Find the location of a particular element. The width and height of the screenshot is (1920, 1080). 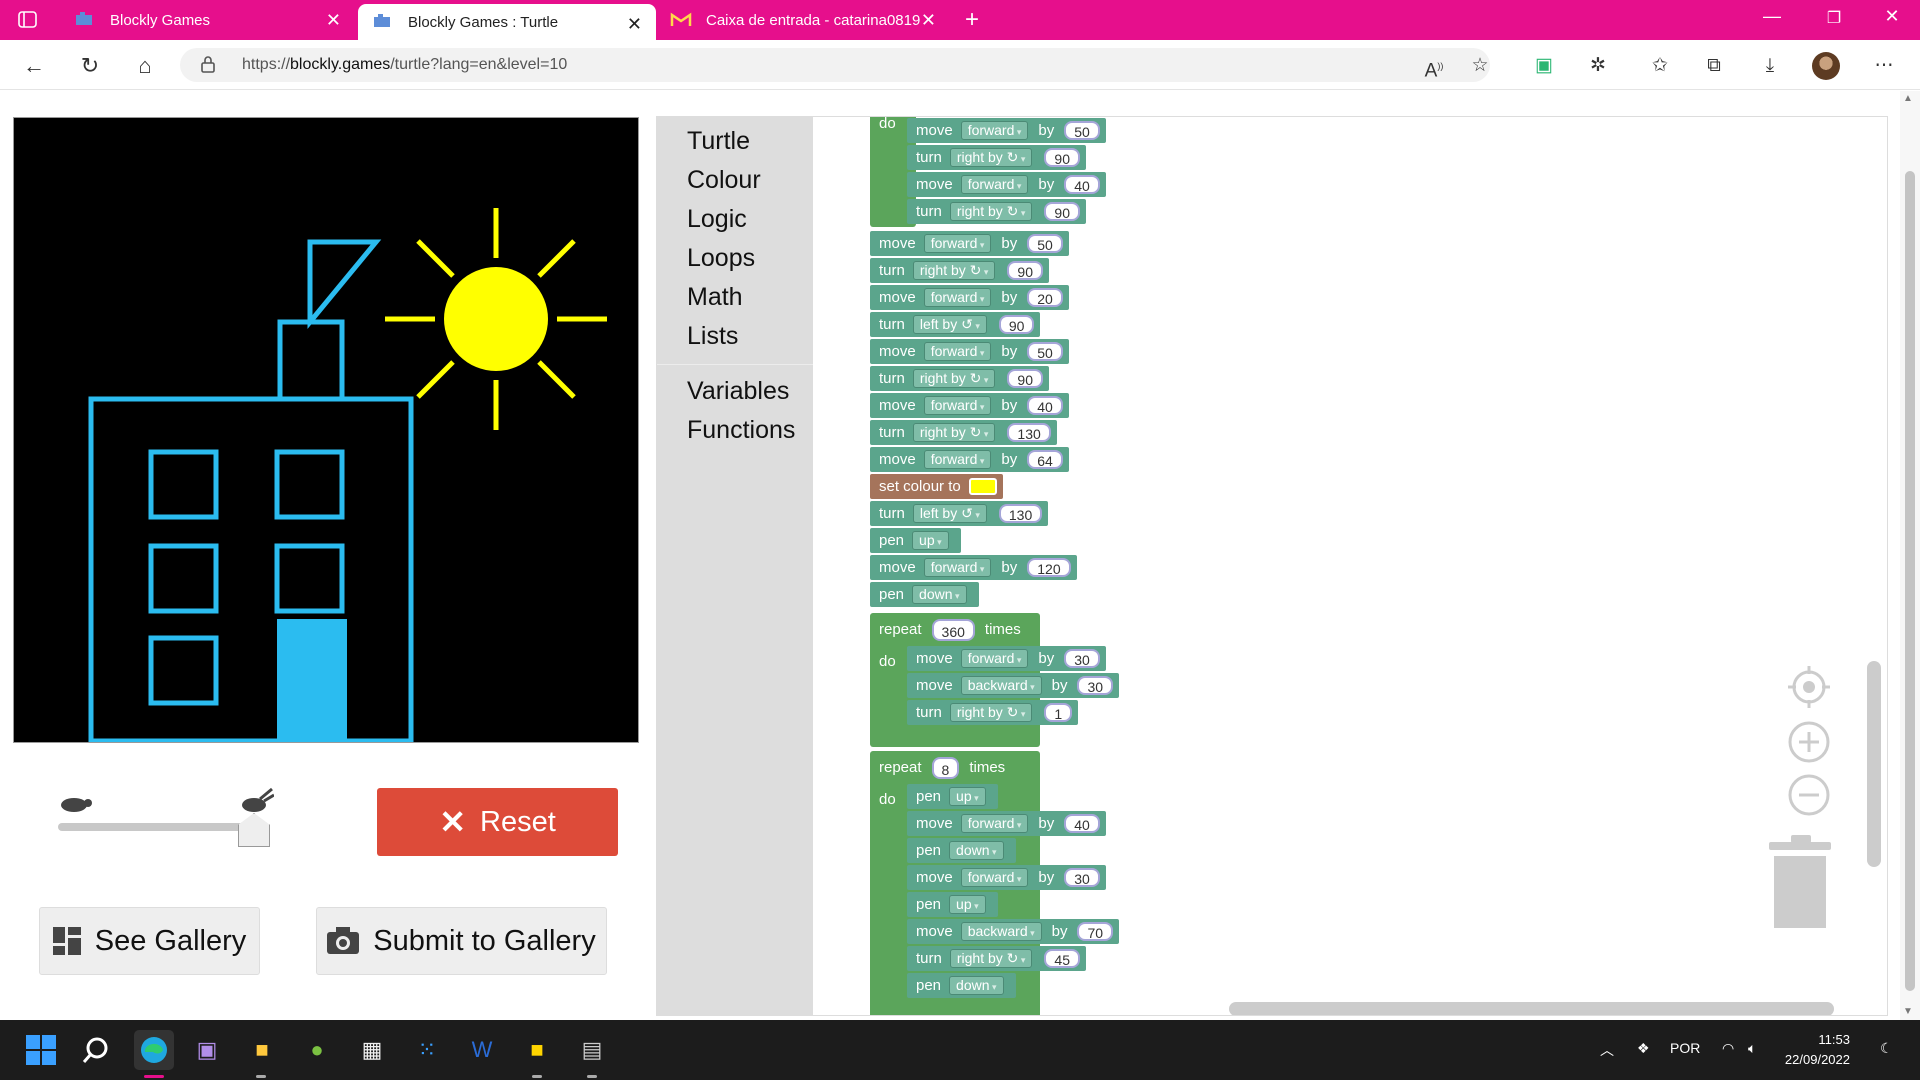

tab-mail: Caixa de entrada - catarina0819 ✕ is located at coordinates (807, 20).